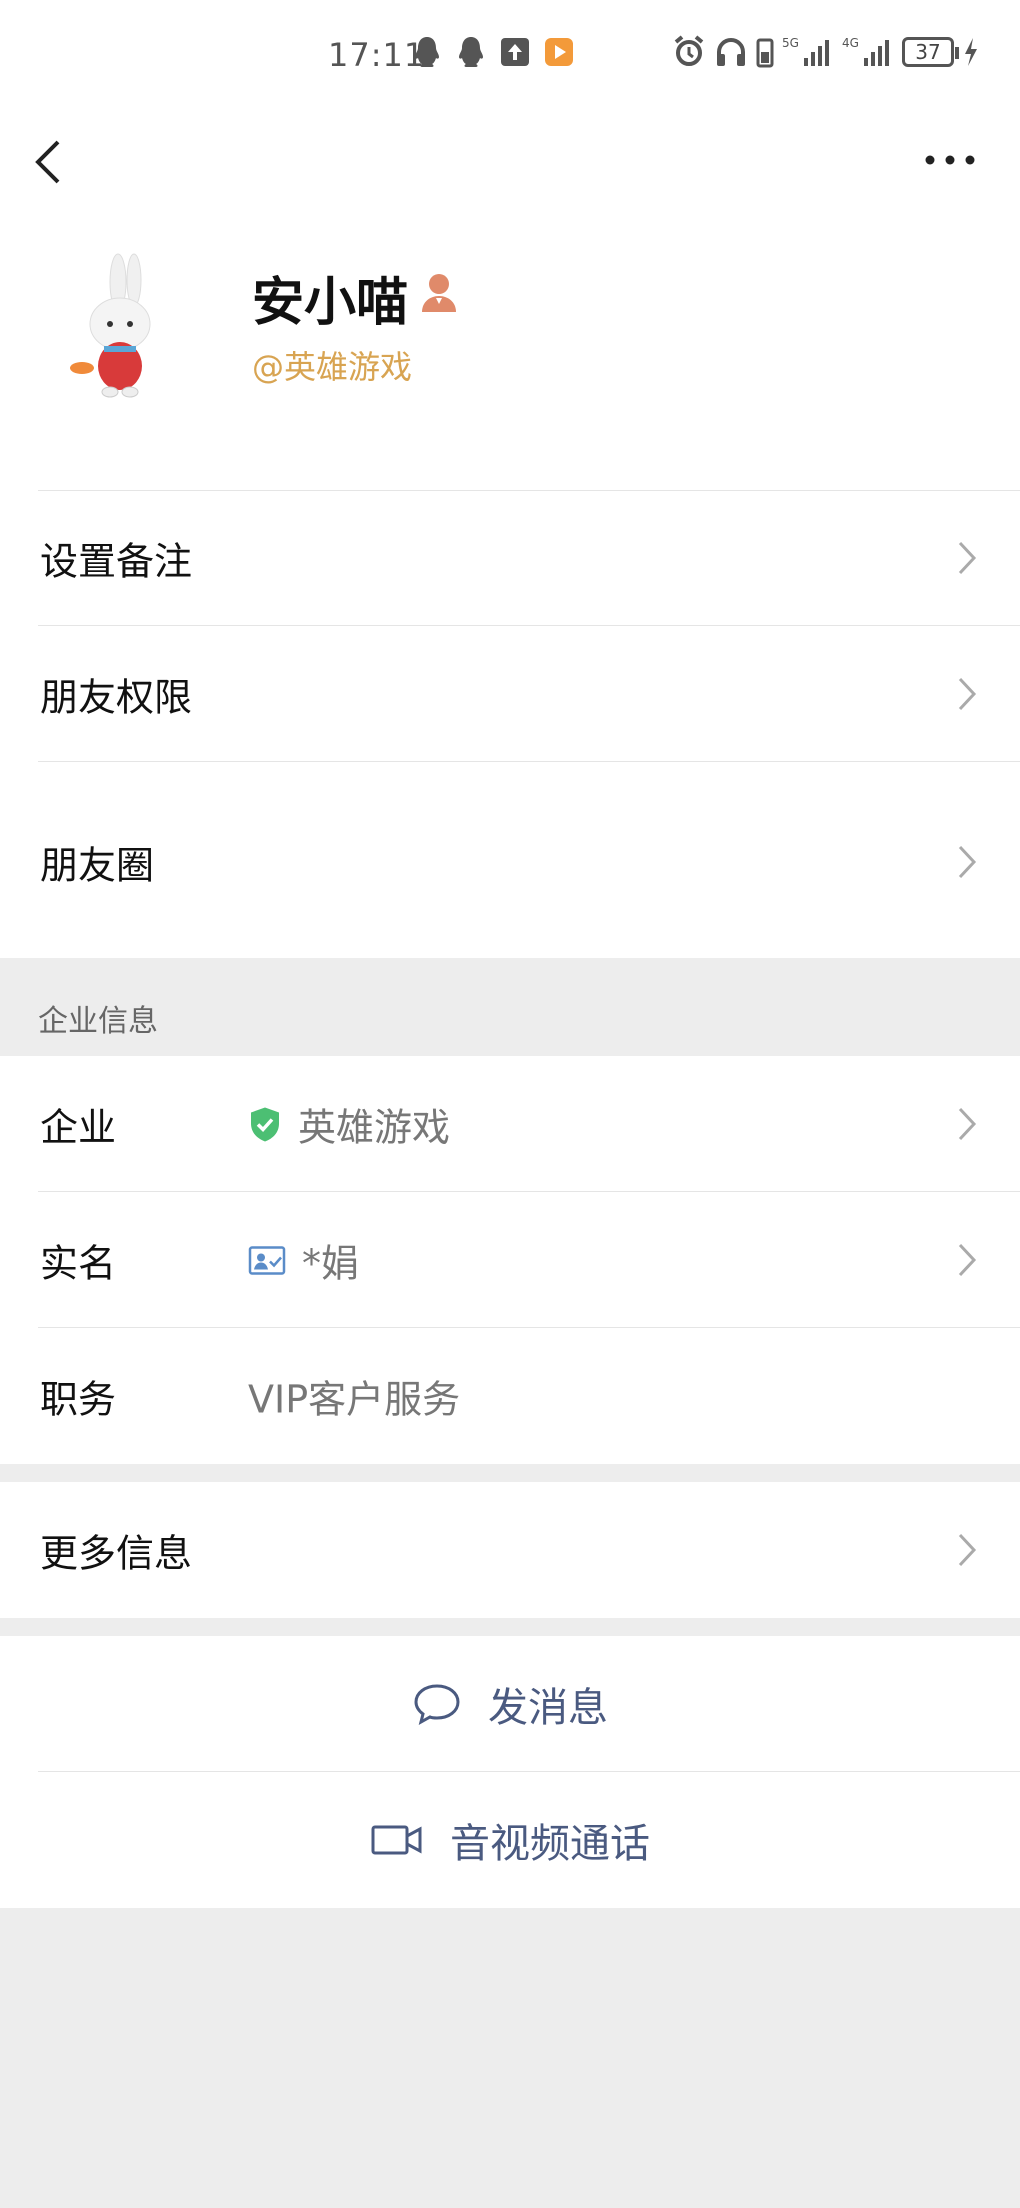 The height and width of the screenshot is (2208, 1020). I want to click on profile-header: 安小喵 @英雄游戏, so click(510, 350).